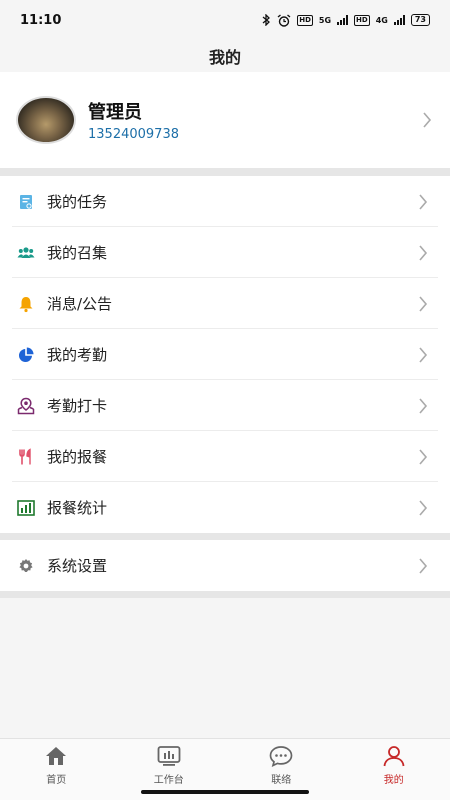  What do you see at coordinates (399, 20) in the screenshot?
I see `signal-4g-icon` at bounding box center [399, 20].